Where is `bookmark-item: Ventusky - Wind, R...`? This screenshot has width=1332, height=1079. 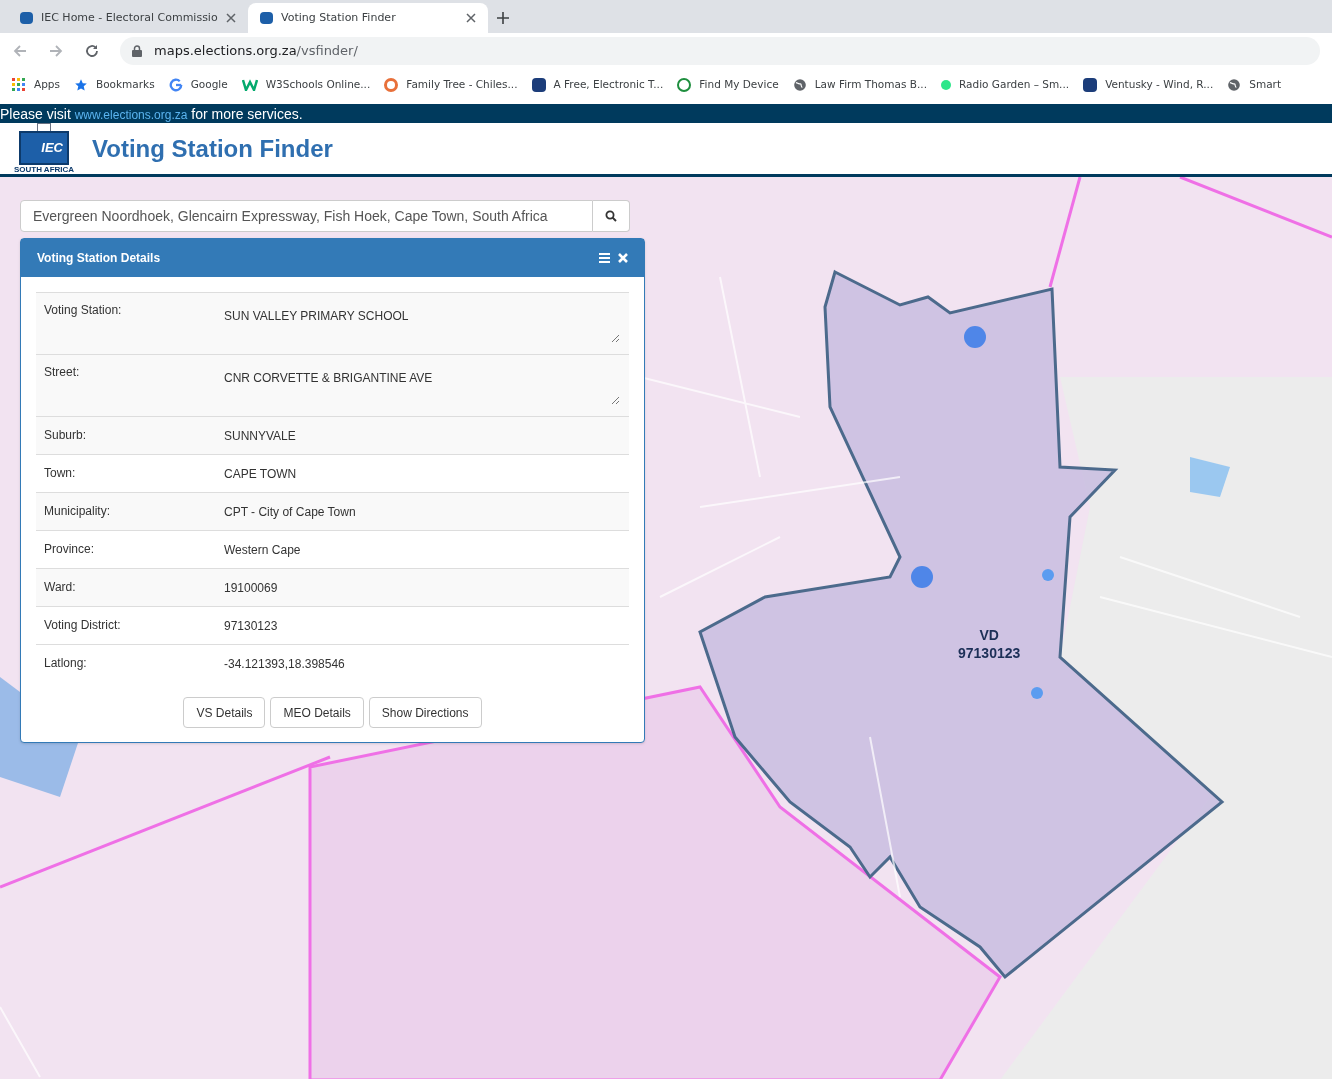
bookmark-item: Ventusky - Wind, R... is located at coordinates (1148, 85).